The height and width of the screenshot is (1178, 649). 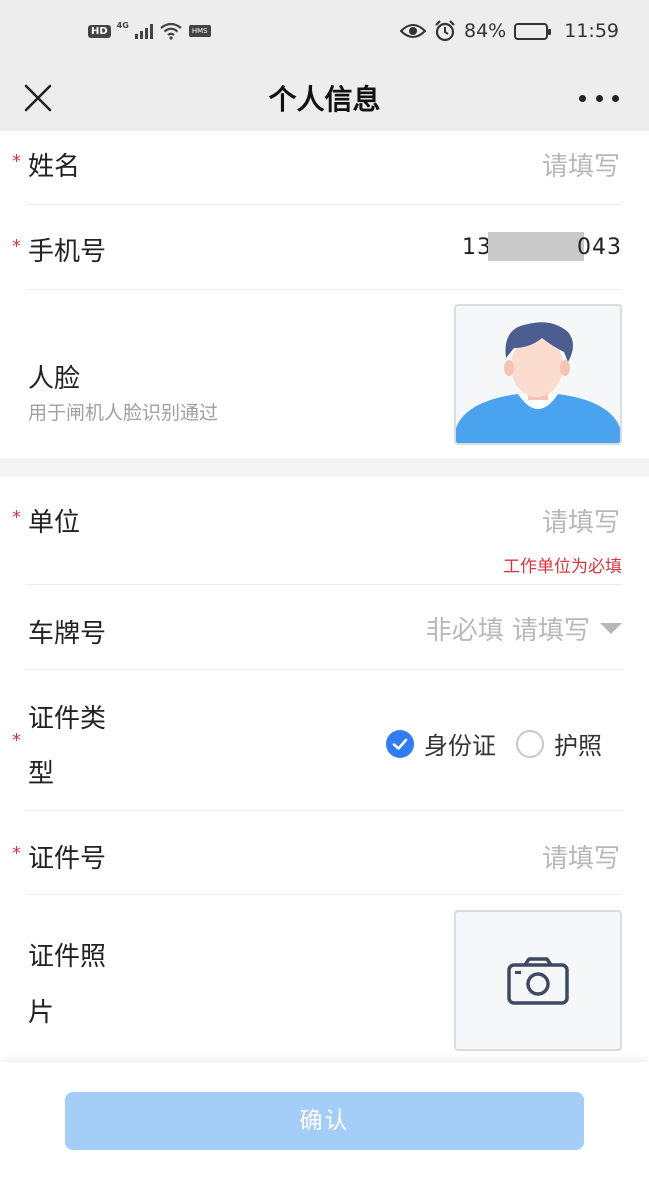 I want to click on face-label: 人脸, so click(x=54, y=379).